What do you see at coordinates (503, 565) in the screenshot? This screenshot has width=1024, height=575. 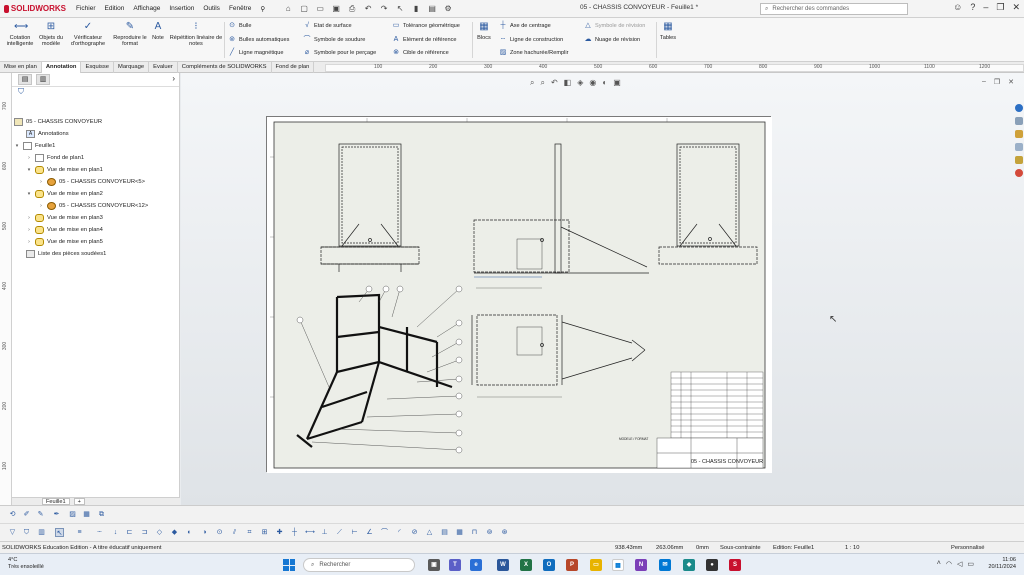 I see `word-icon: W` at bounding box center [503, 565].